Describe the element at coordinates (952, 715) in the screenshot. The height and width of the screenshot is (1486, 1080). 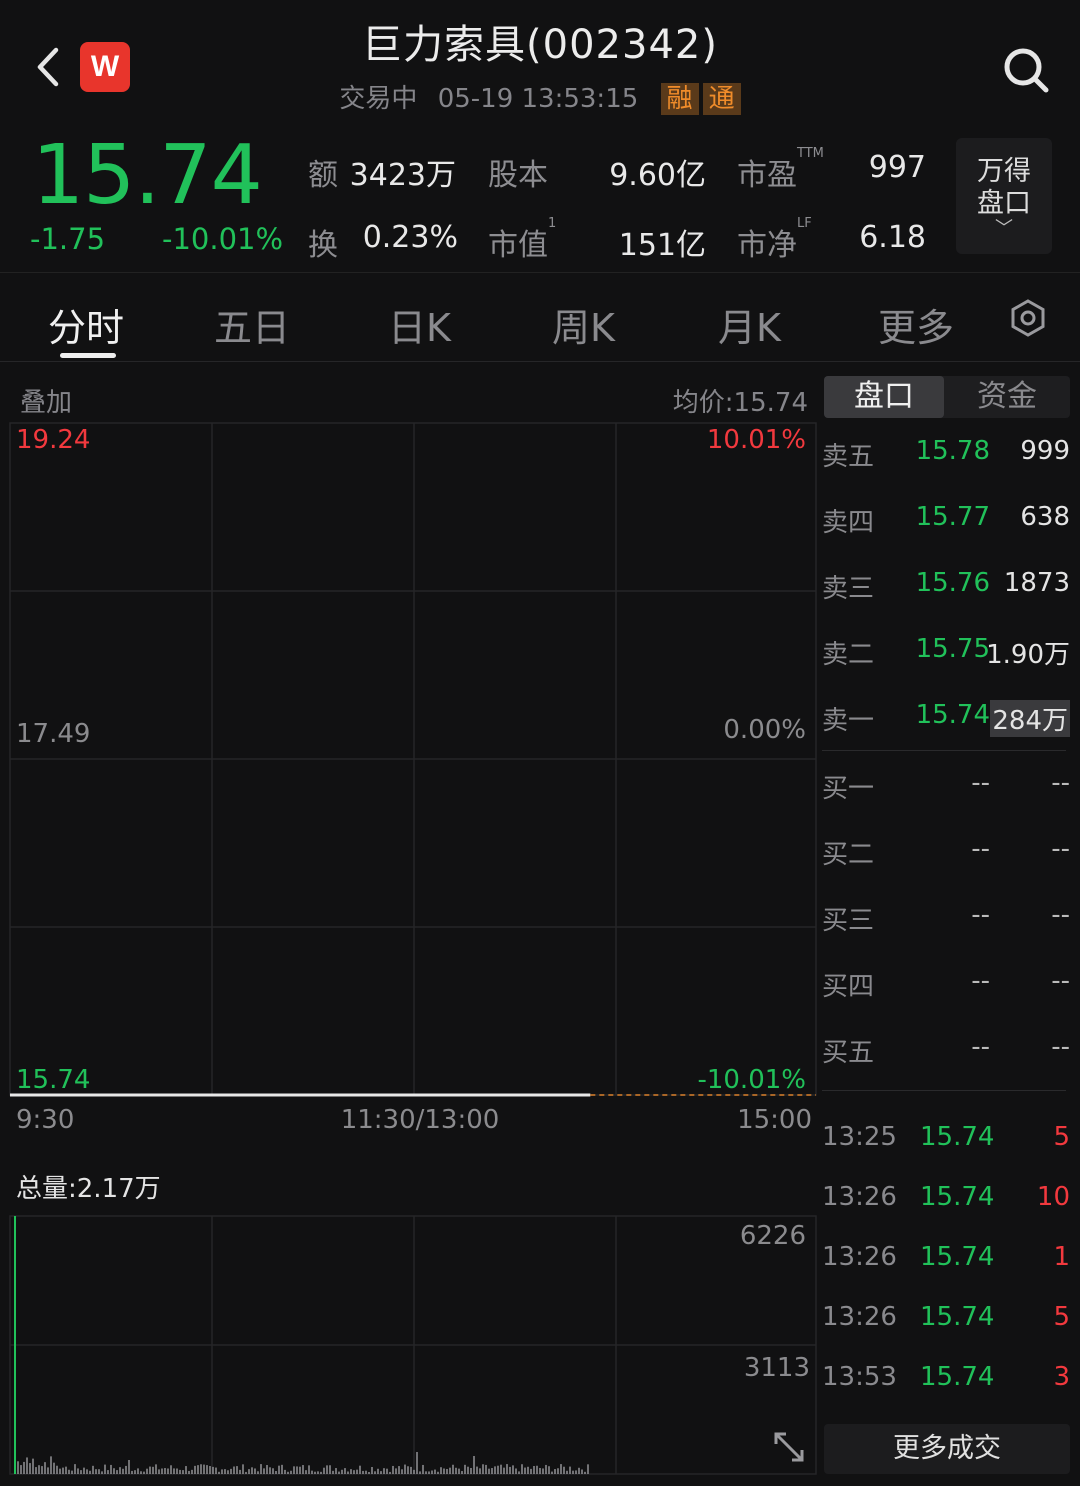
I see `ask-price: 15.74` at that location.